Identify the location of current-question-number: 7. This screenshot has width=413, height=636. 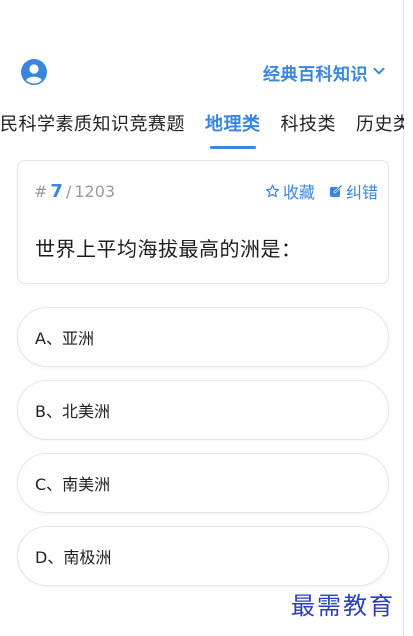
(56, 191).